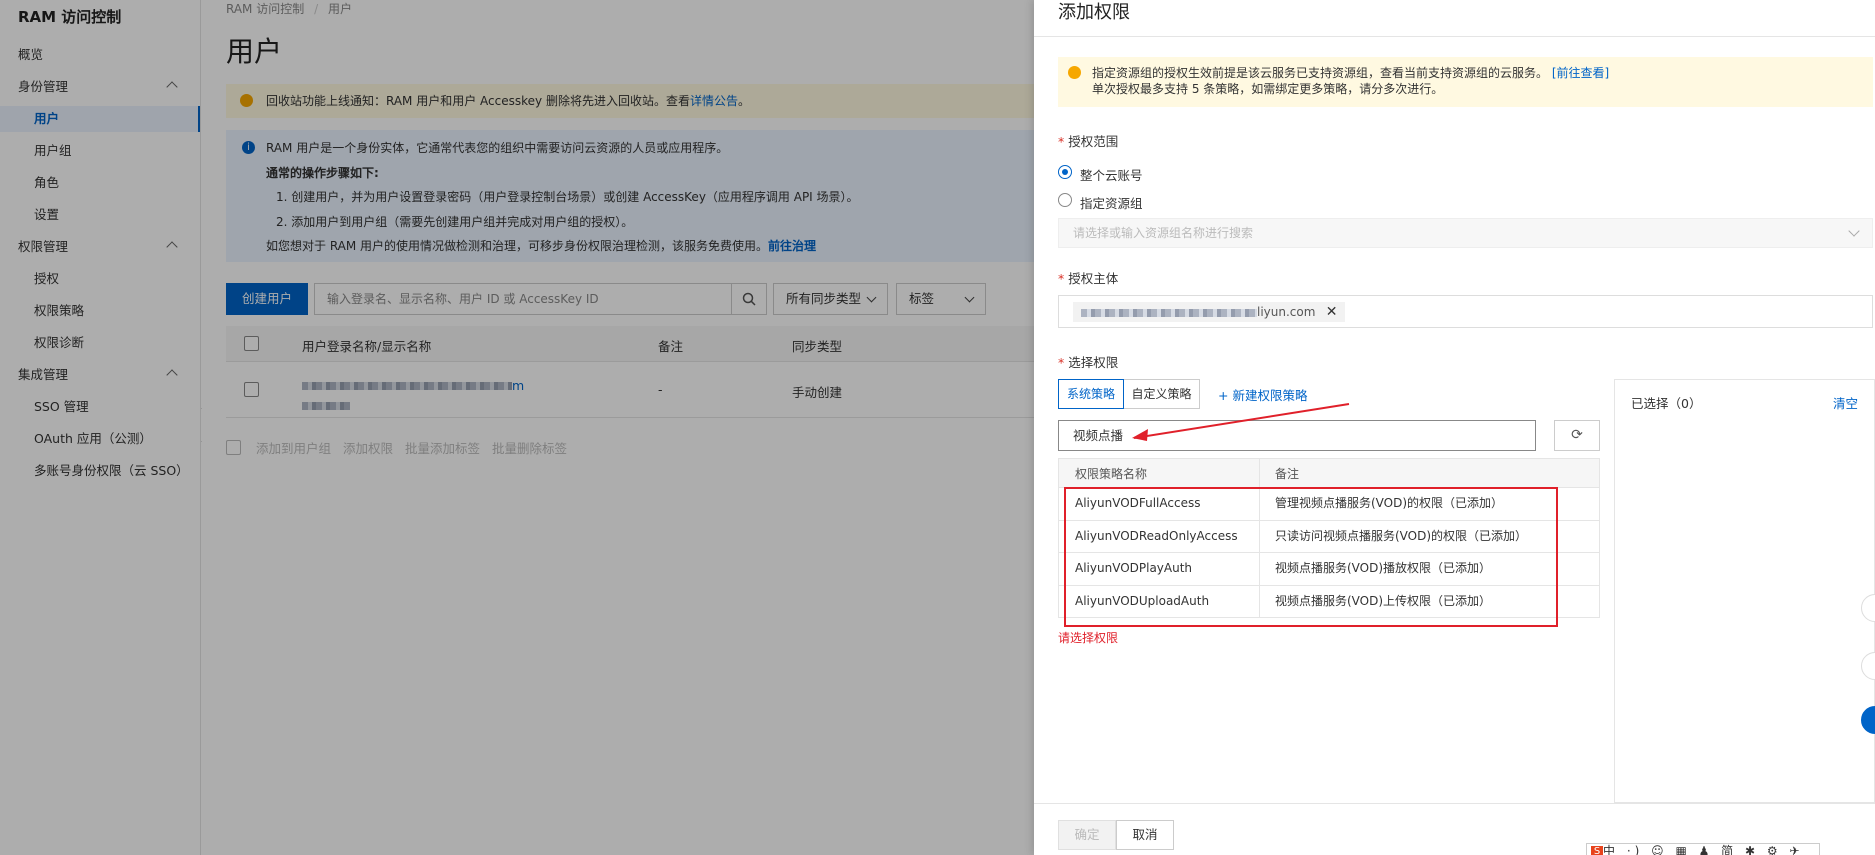 Image resolution: width=1875 pixels, height=855 pixels. Describe the element at coordinates (1087, 835) in the screenshot. I see `confirm-button: 确定` at that location.